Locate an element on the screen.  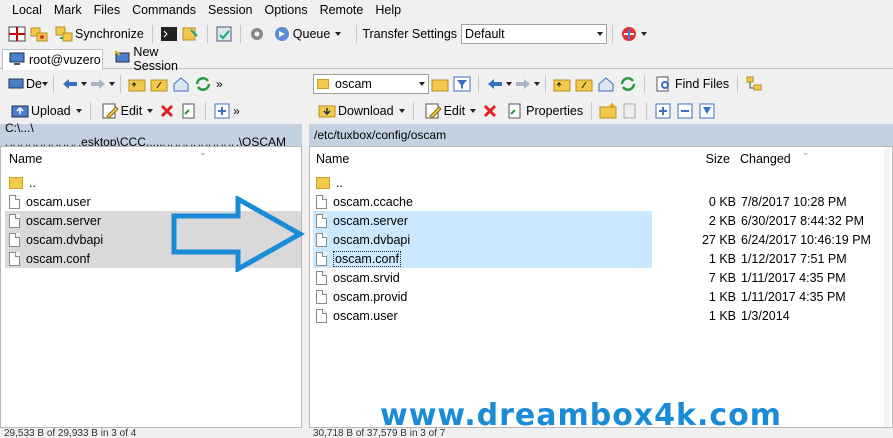
queue-label: Queue is located at coordinates (311, 34).